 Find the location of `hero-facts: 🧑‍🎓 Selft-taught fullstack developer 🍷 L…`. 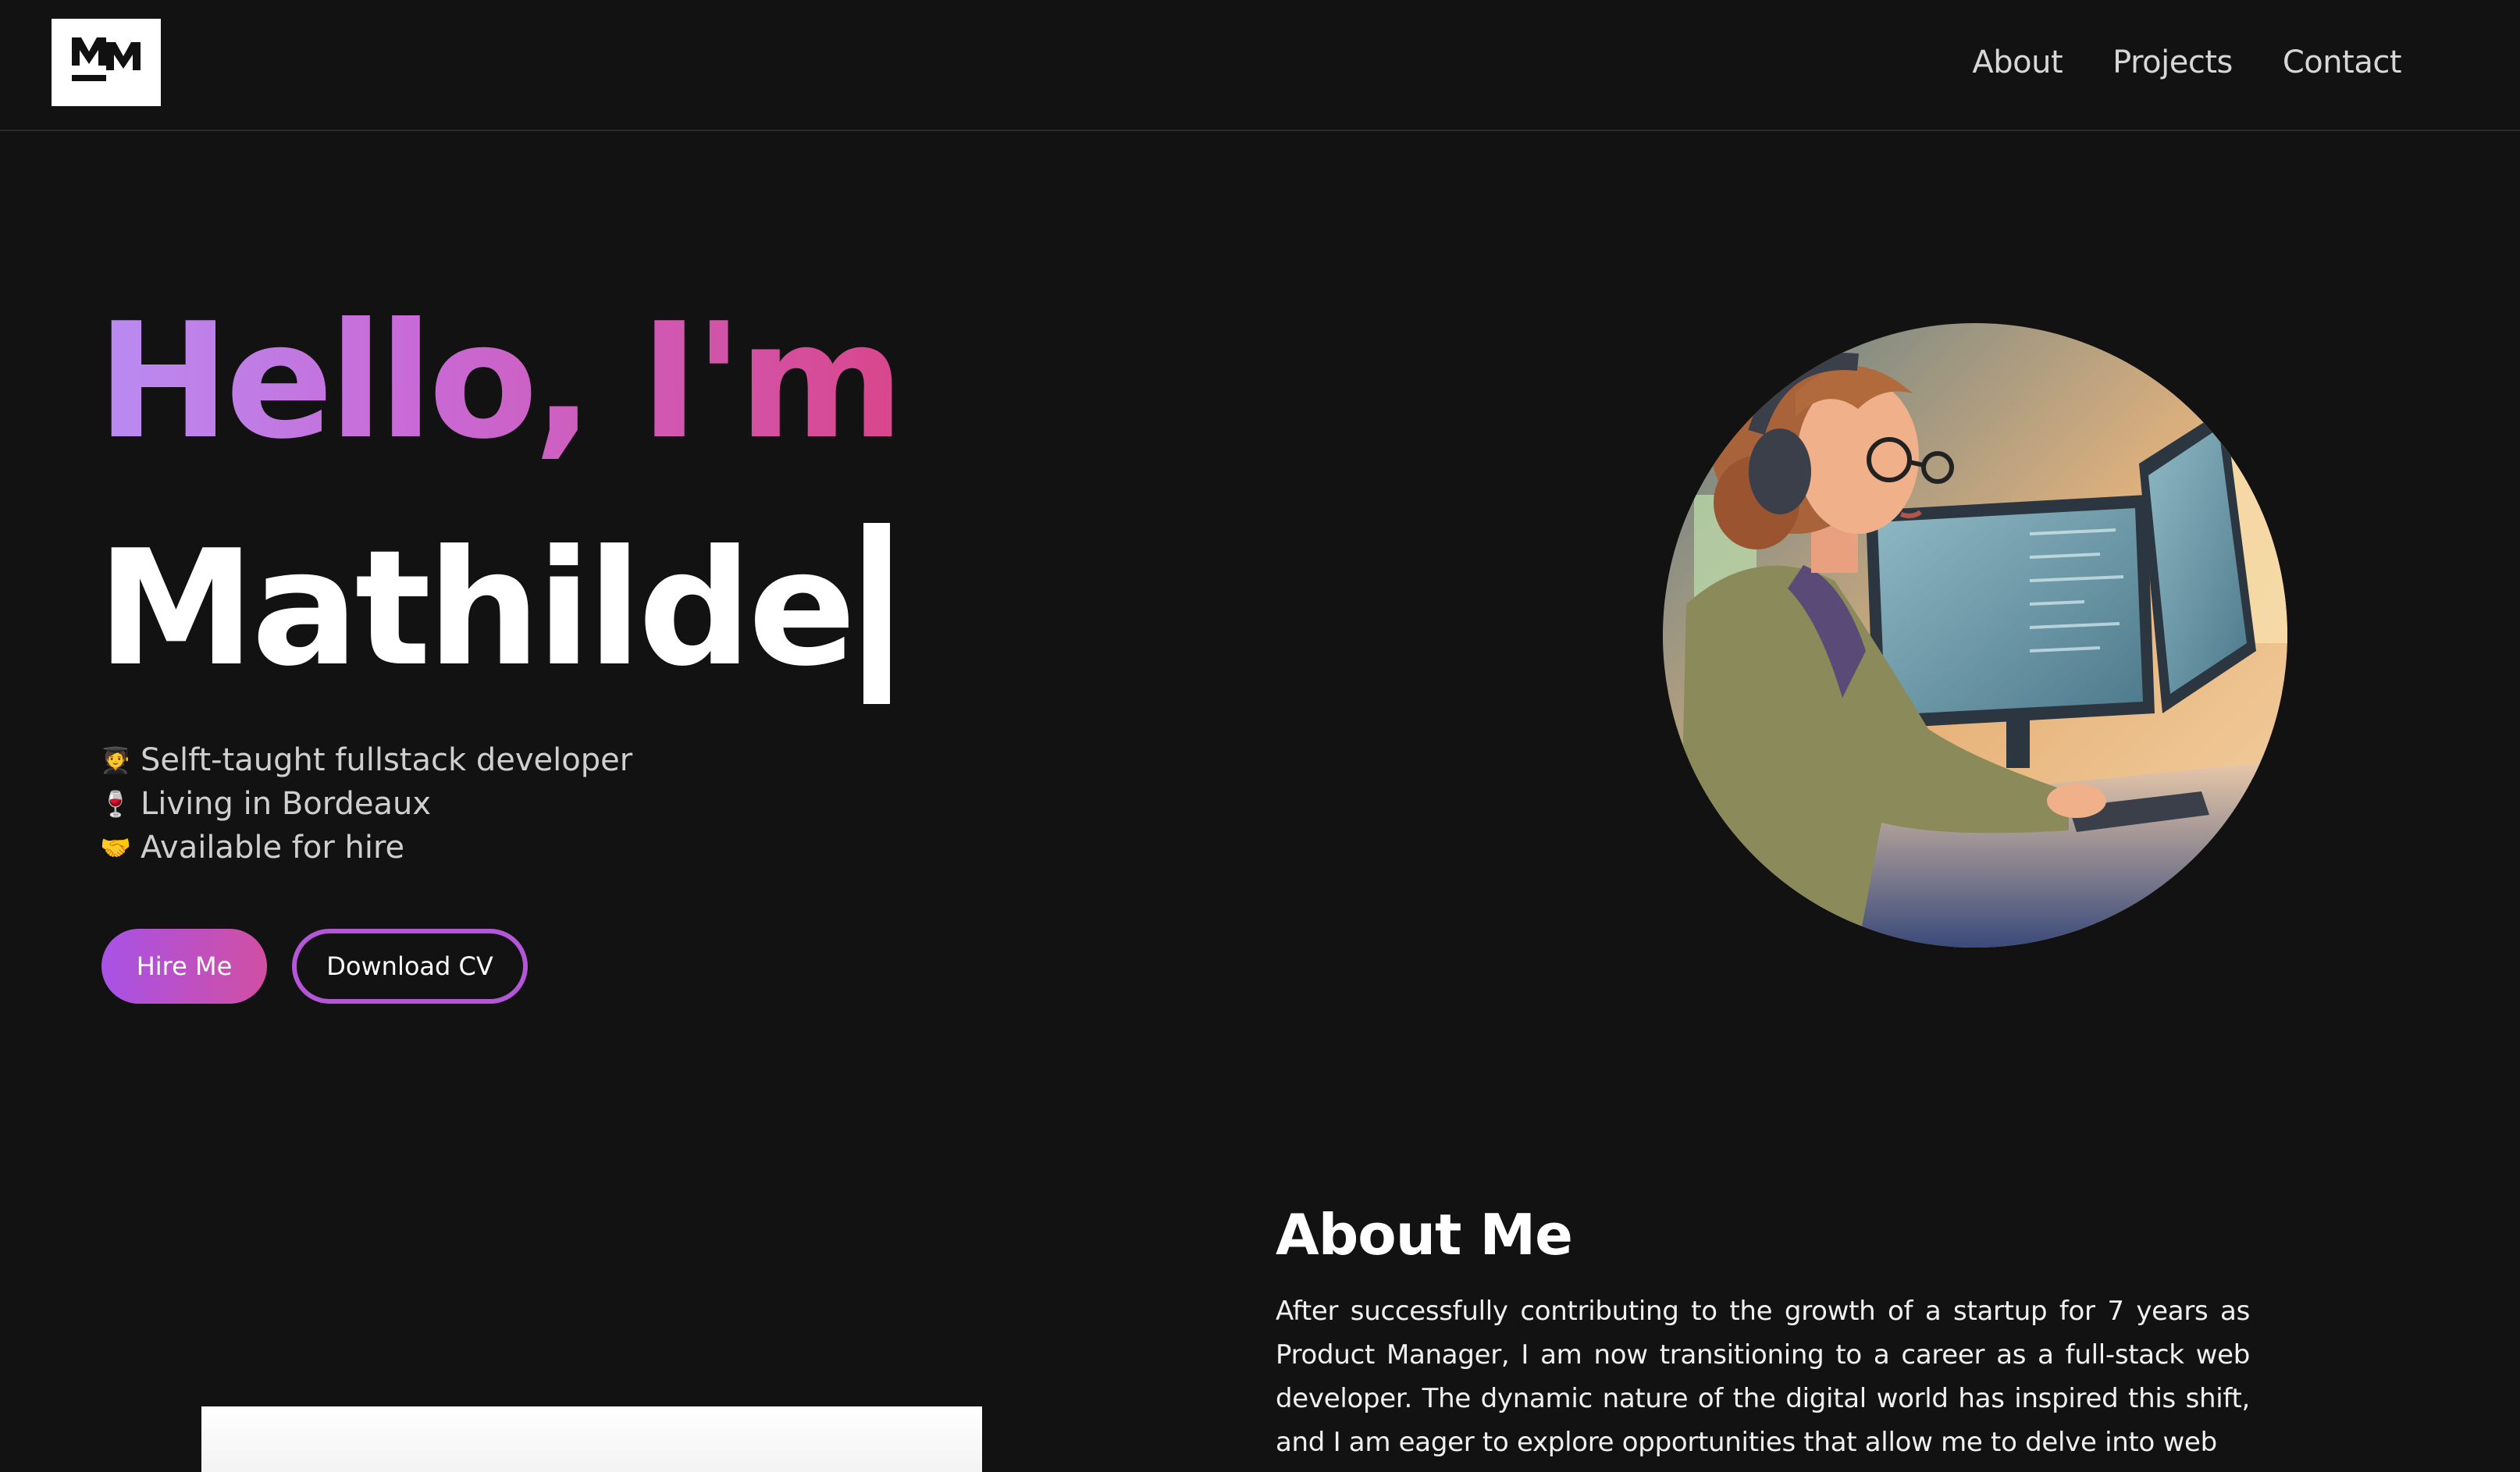

hero-facts: 🧑‍🎓 Selft-taught fullstack developer 🍷 L… is located at coordinates (366, 803).